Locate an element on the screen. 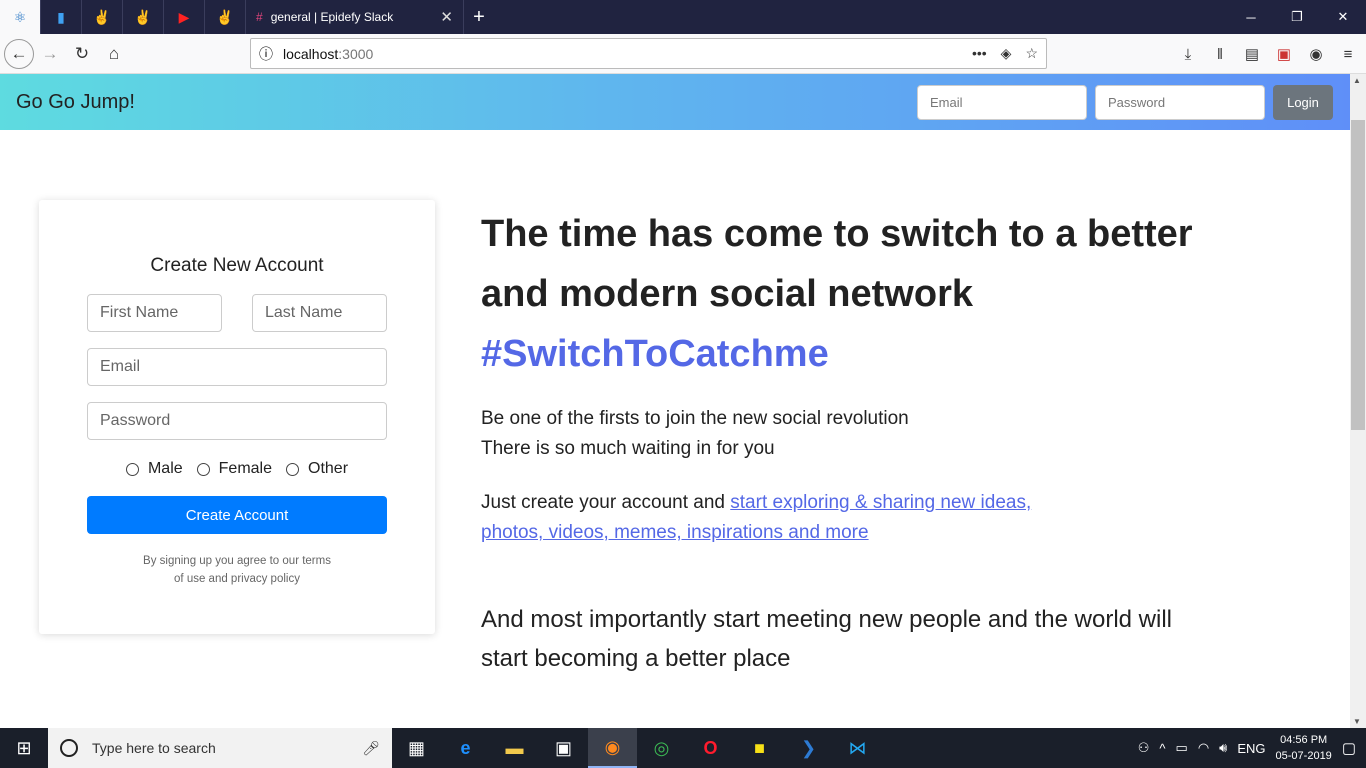 The height and width of the screenshot is (768, 1366). reload-button: ↻ is located at coordinates (82, 54).